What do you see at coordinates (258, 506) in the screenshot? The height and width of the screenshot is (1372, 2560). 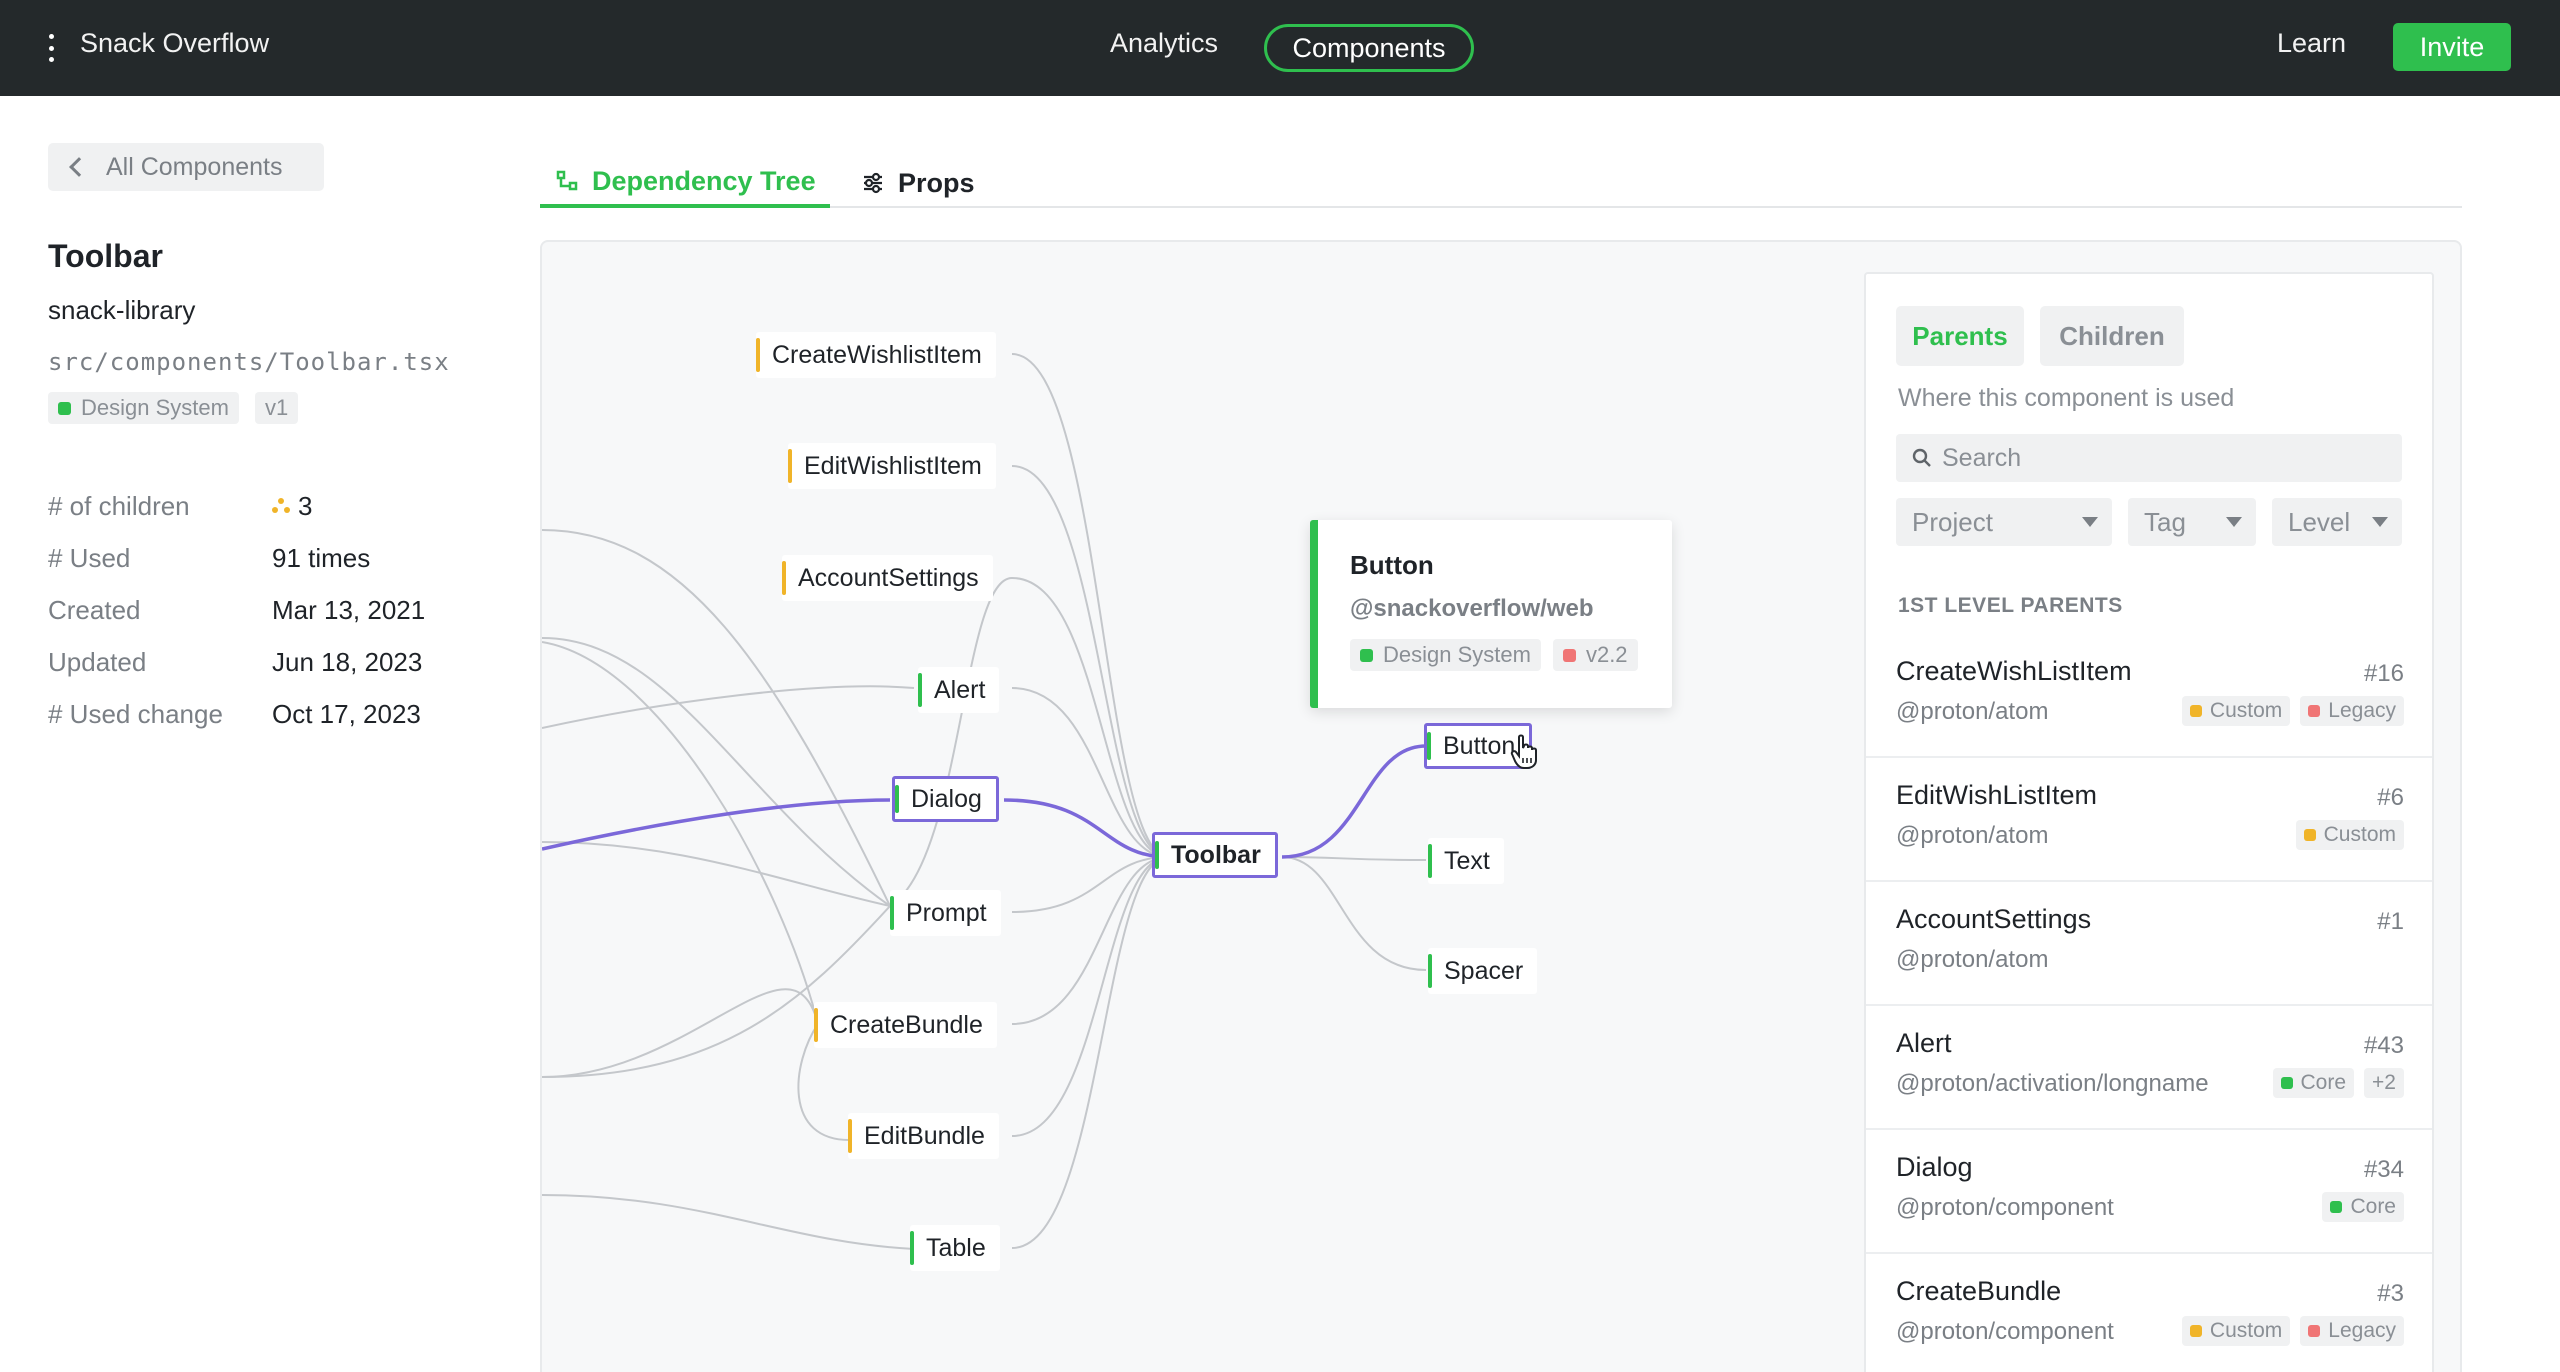 I see `meta-row-children: # of children 3` at bounding box center [258, 506].